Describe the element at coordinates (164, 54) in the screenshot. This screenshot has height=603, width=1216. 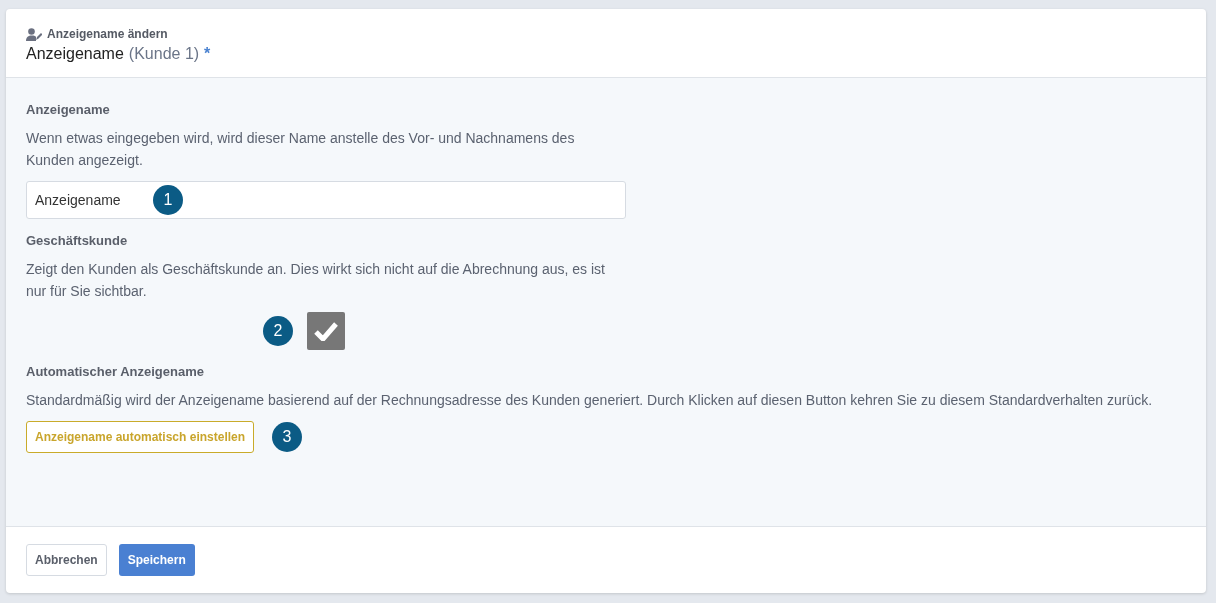
I see `title-context: (Kunde 1)` at that location.